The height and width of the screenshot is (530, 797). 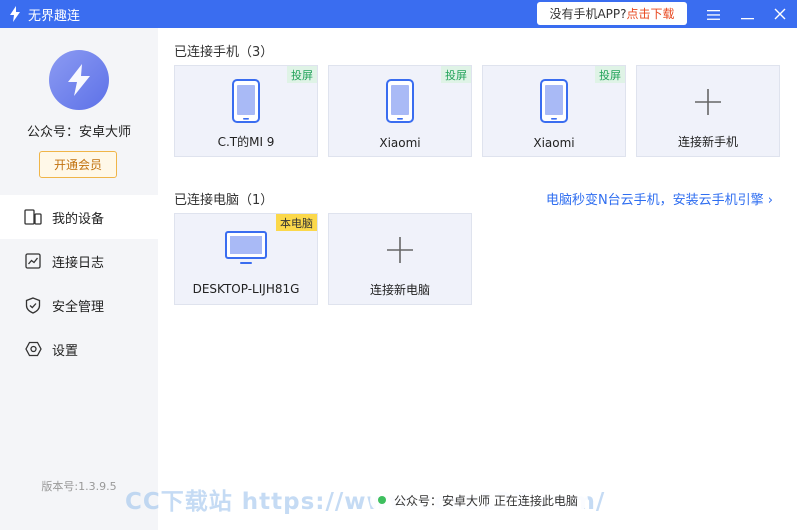 What do you see at coordinates (15, 14) in the screenshot?
I see `app-logo-icon` at bounding box center [15, 14].